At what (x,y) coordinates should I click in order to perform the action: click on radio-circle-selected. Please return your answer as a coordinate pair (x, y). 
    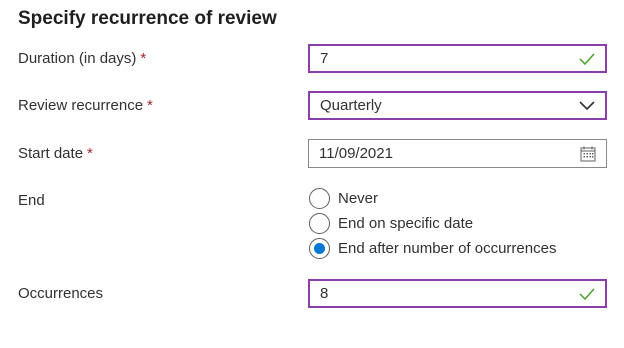
    Looking at the image, I should click on (319, 248).